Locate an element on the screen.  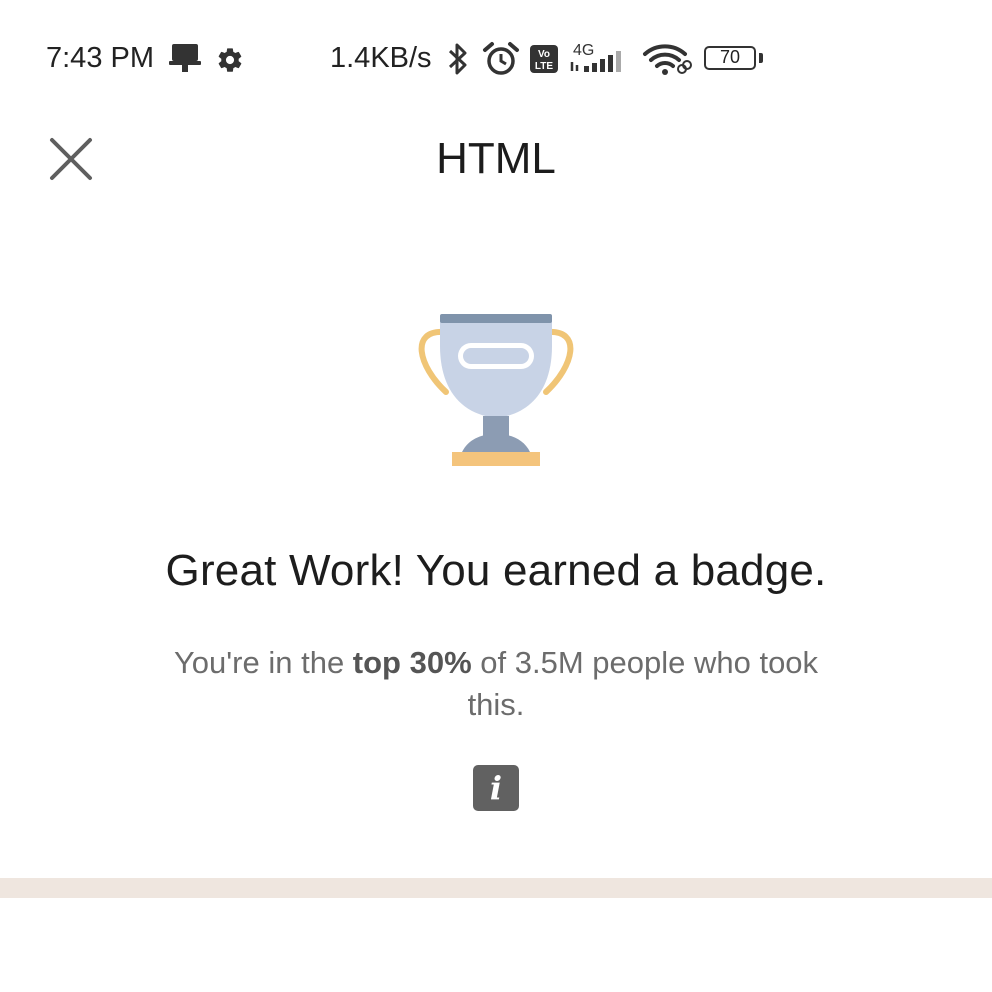
badge-headline: Great Work! You earned a badge. is located at coordinates (496, 570).